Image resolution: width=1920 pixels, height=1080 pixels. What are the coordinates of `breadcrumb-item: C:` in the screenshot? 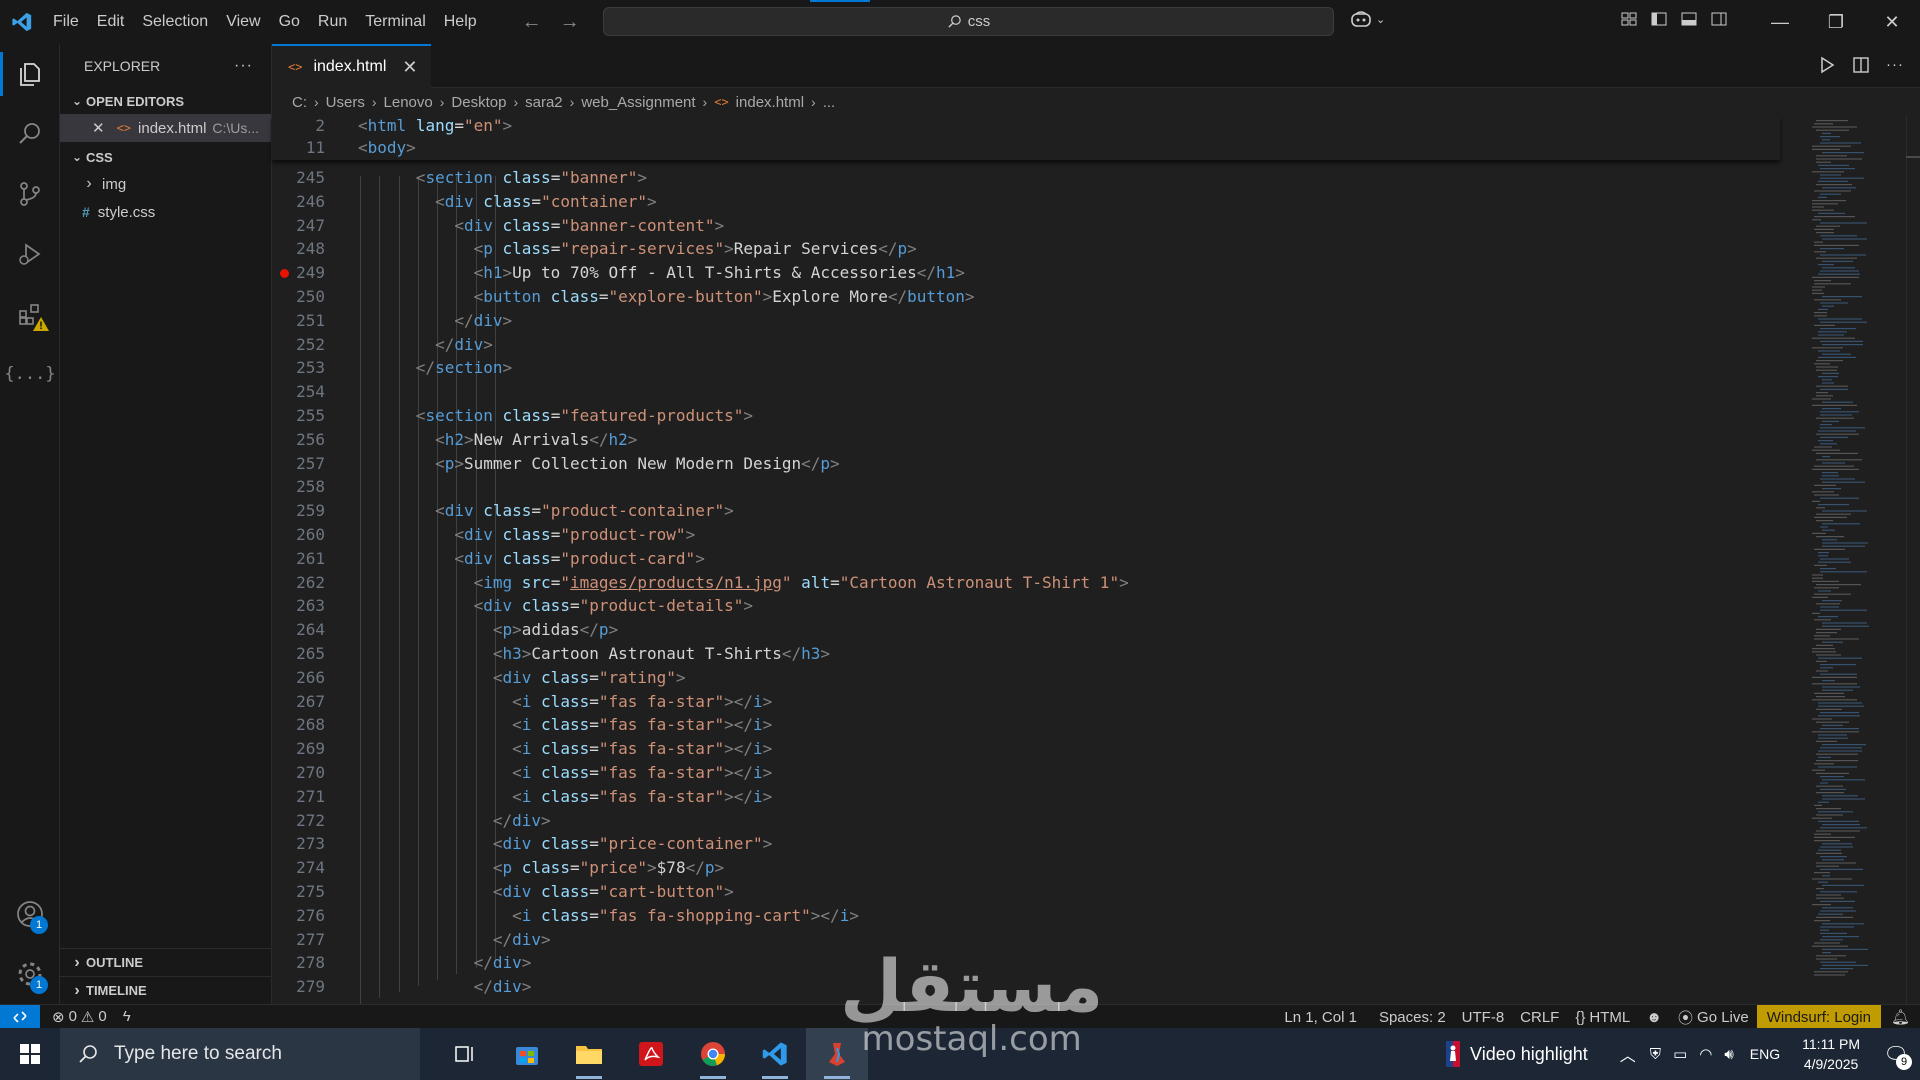 It's located at (299, 102).